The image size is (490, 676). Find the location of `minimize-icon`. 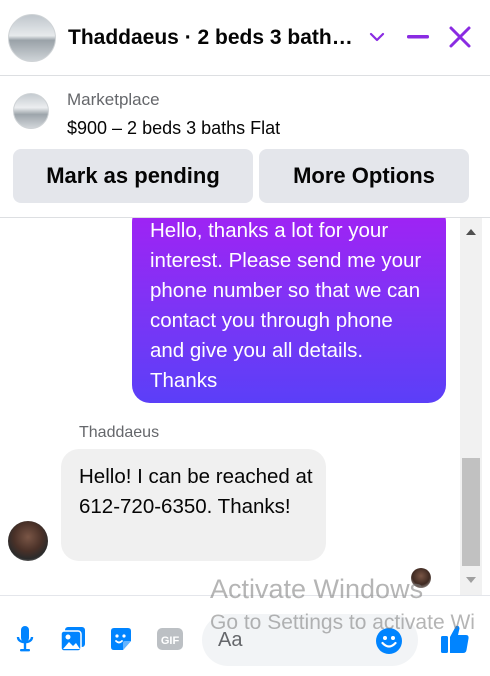

minimize-icon is located at coordinates (418, 37).